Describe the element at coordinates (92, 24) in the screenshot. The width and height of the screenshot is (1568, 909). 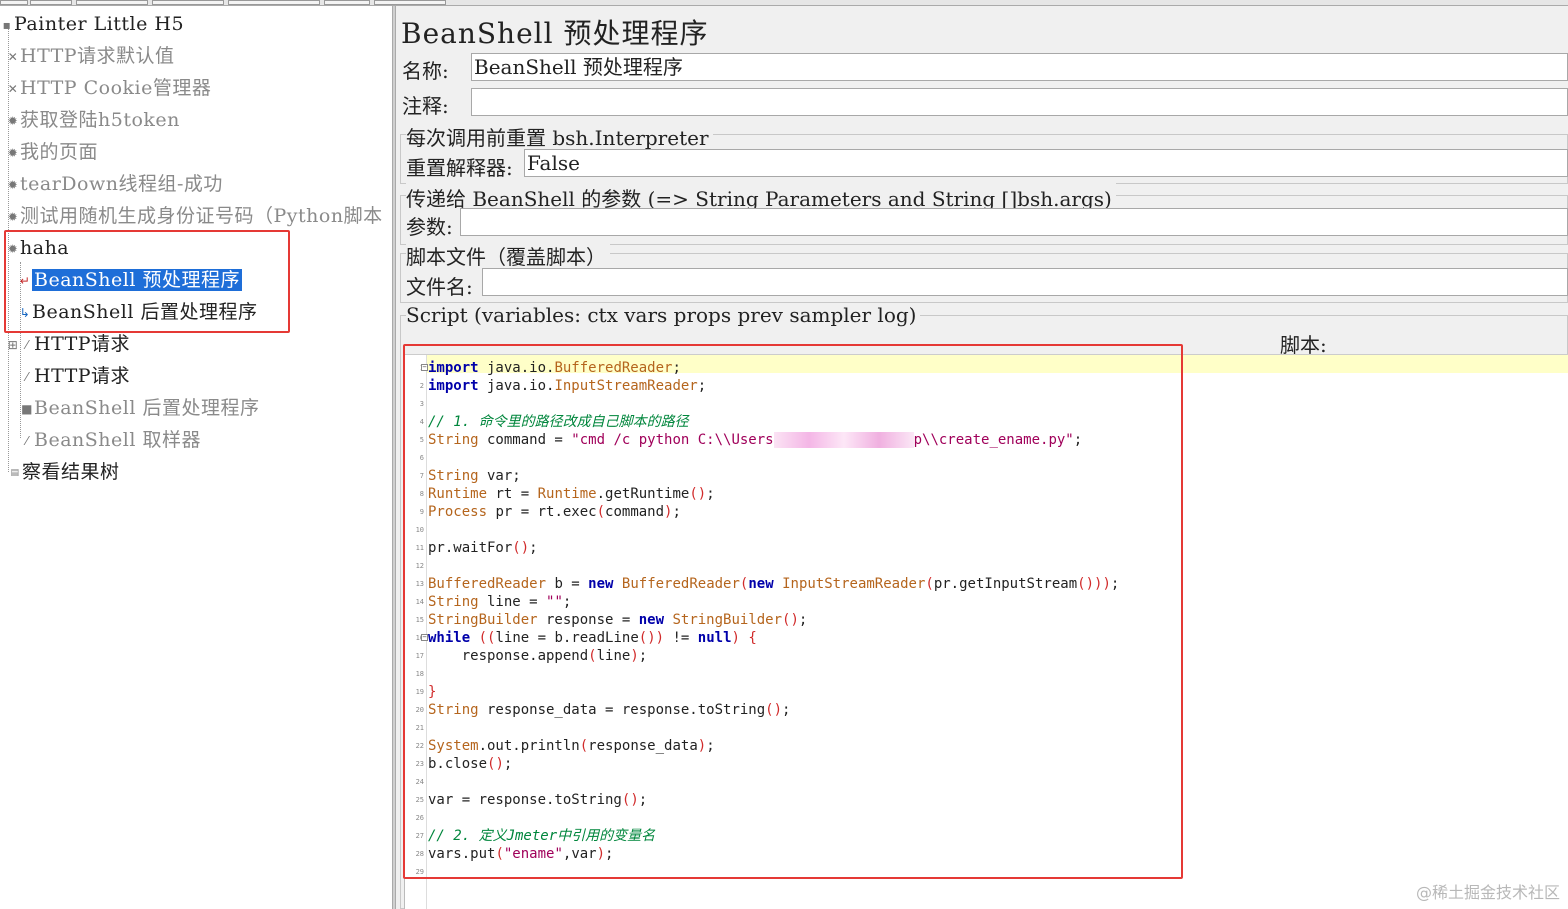
I see `tree-item-test-plan: ▪ Painter Little H5` at that location.